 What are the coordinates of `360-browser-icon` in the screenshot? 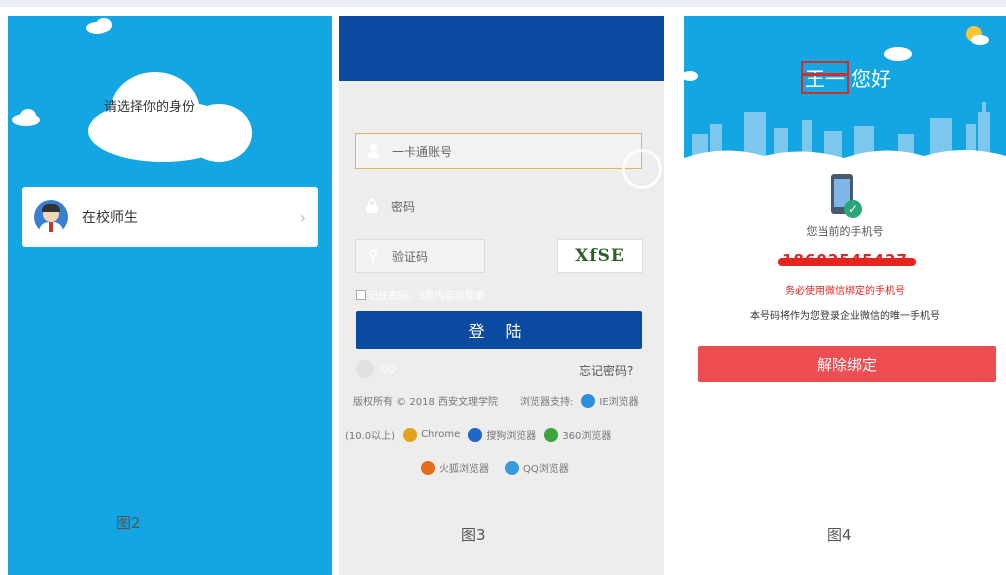 It's located at (551, 434).